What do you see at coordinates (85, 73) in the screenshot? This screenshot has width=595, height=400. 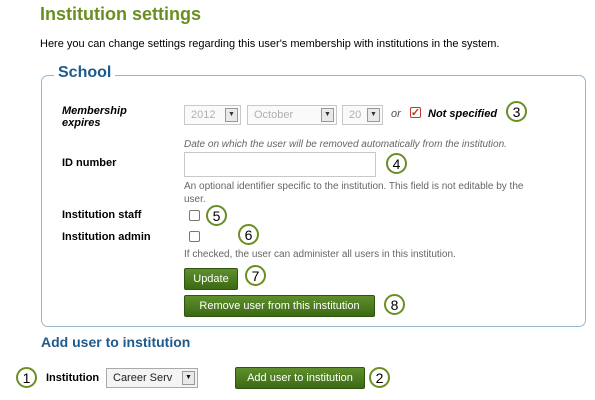 I see `institution-legend: School` at bounding box center [85, 73].